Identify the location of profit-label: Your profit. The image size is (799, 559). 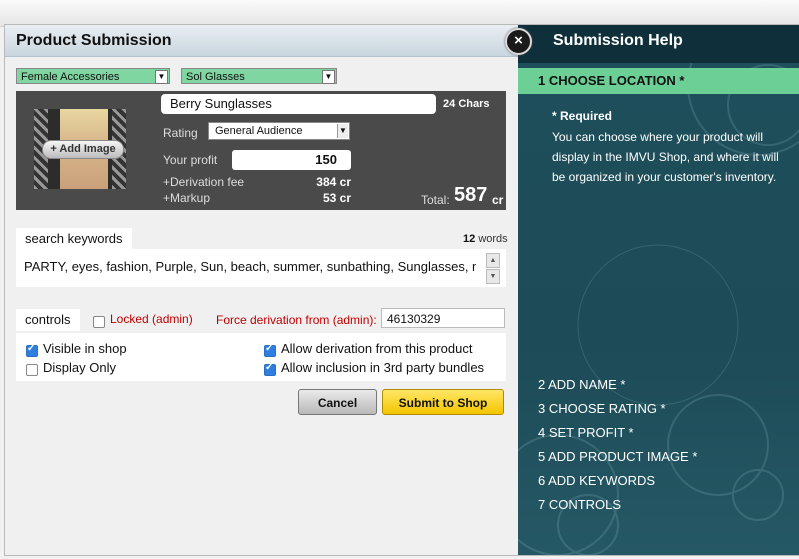
(190, 160).